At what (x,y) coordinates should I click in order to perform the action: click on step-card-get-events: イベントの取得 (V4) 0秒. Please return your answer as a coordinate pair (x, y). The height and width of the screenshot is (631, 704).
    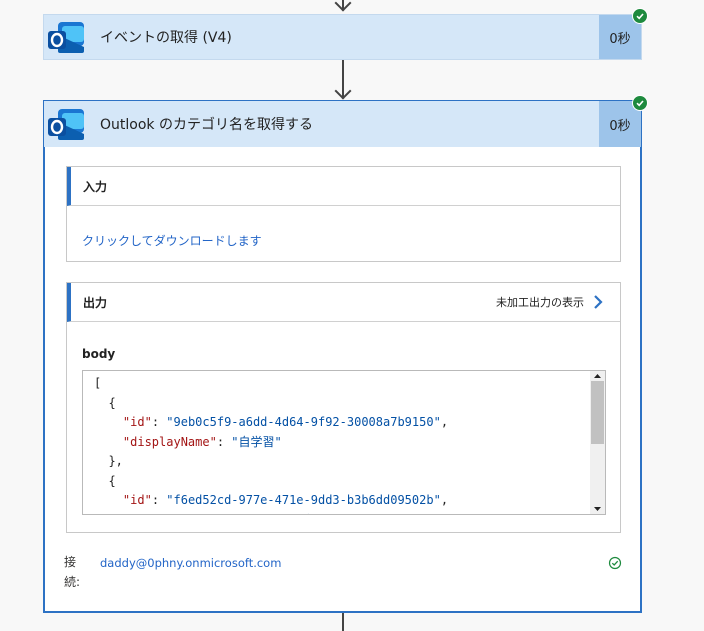
    Looking at the image, I should click on (342, 37).